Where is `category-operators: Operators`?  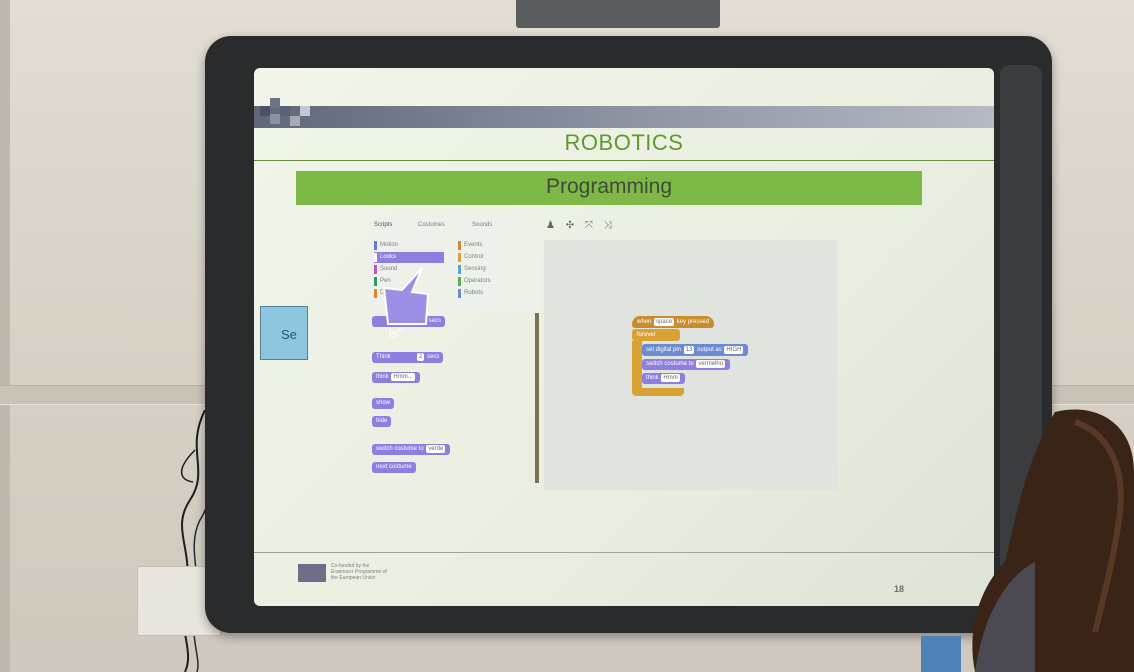
category-operators: Operators is located at coordinates (474, 281).